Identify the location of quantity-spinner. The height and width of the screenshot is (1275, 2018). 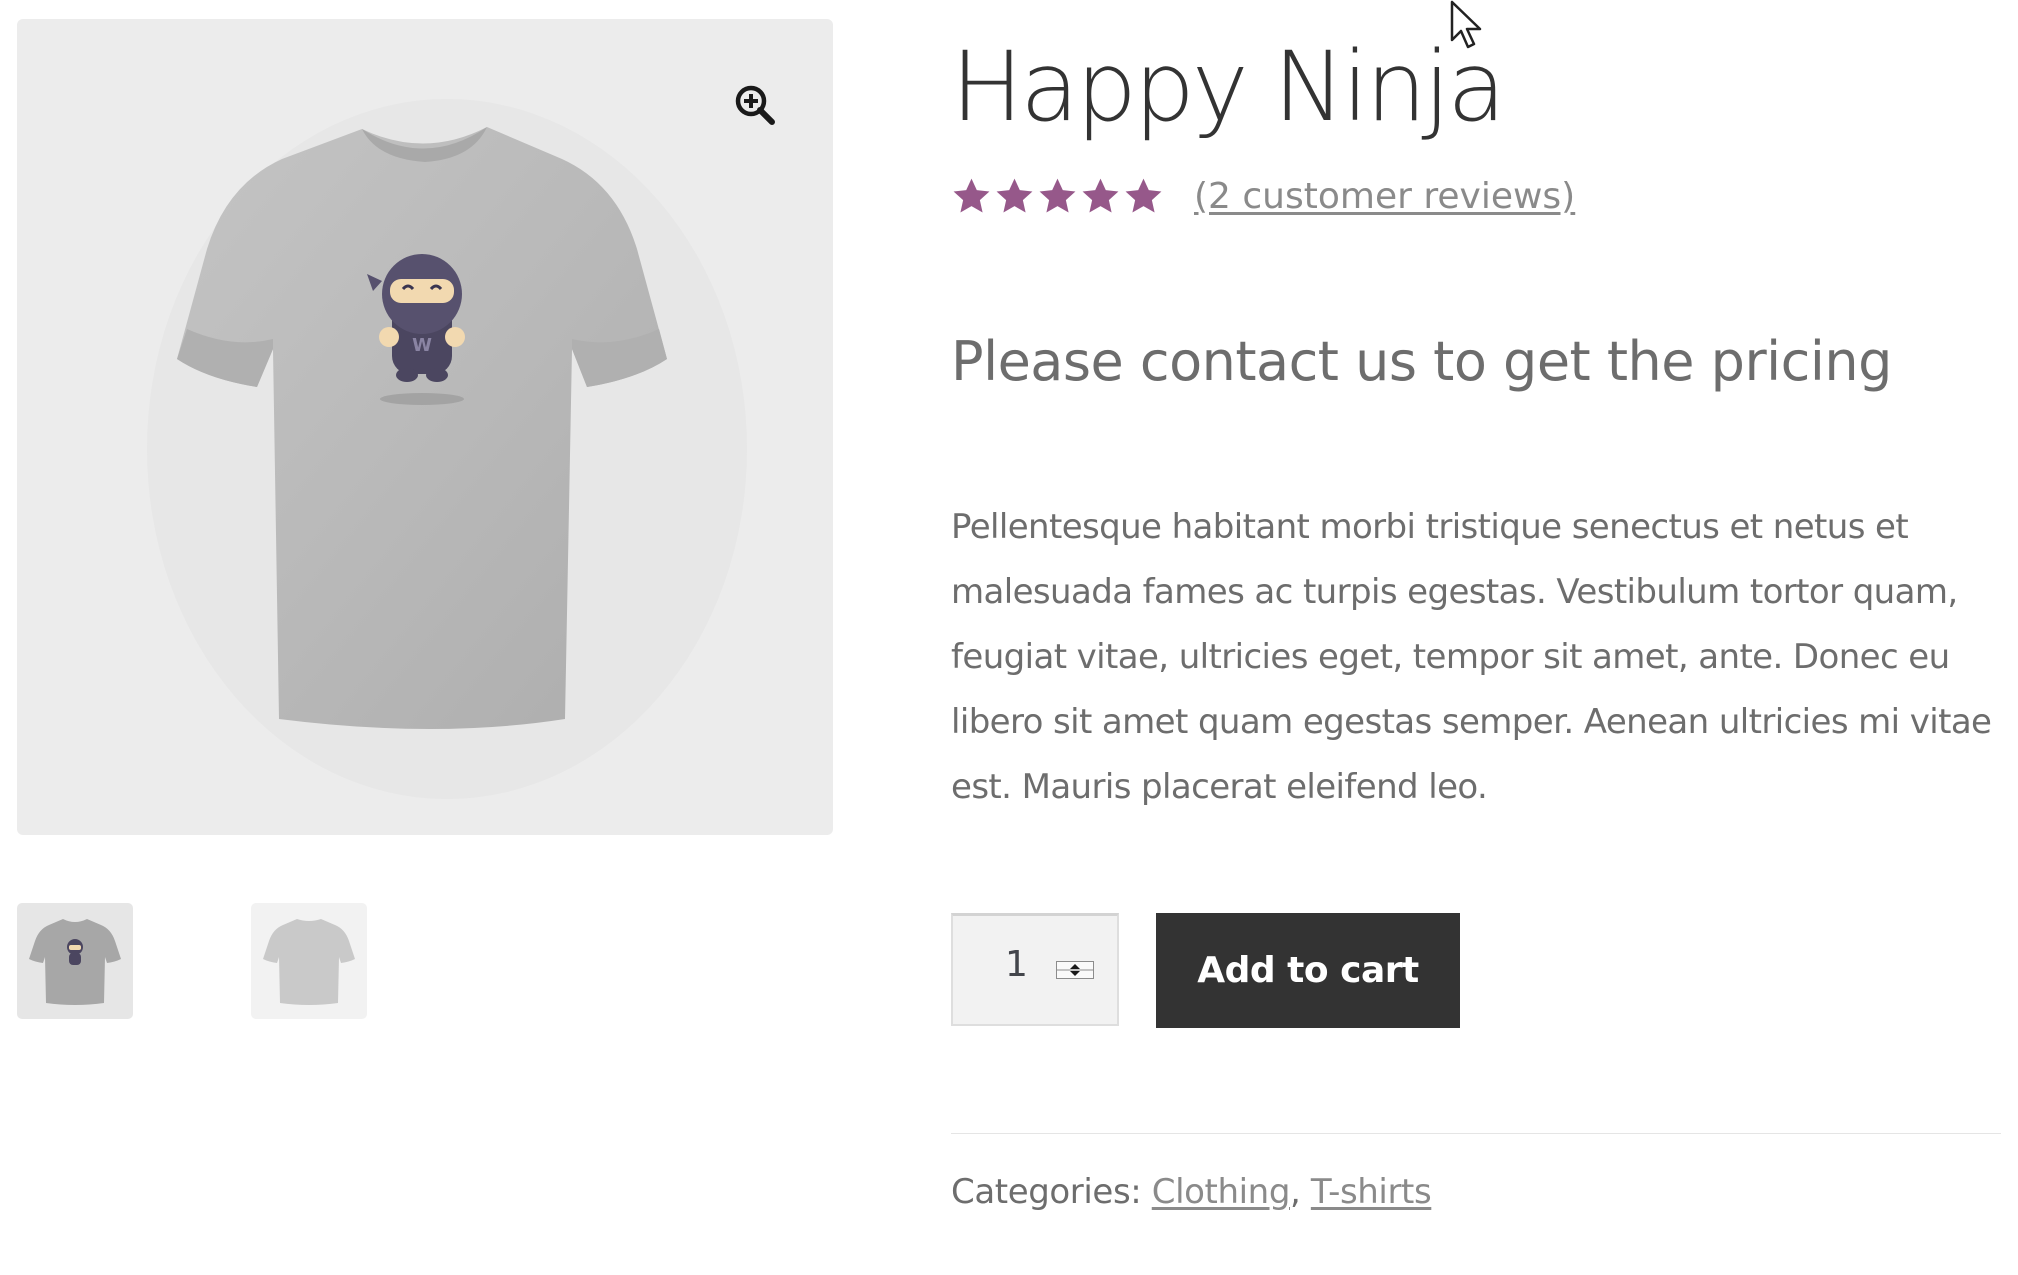
(1075, 970).